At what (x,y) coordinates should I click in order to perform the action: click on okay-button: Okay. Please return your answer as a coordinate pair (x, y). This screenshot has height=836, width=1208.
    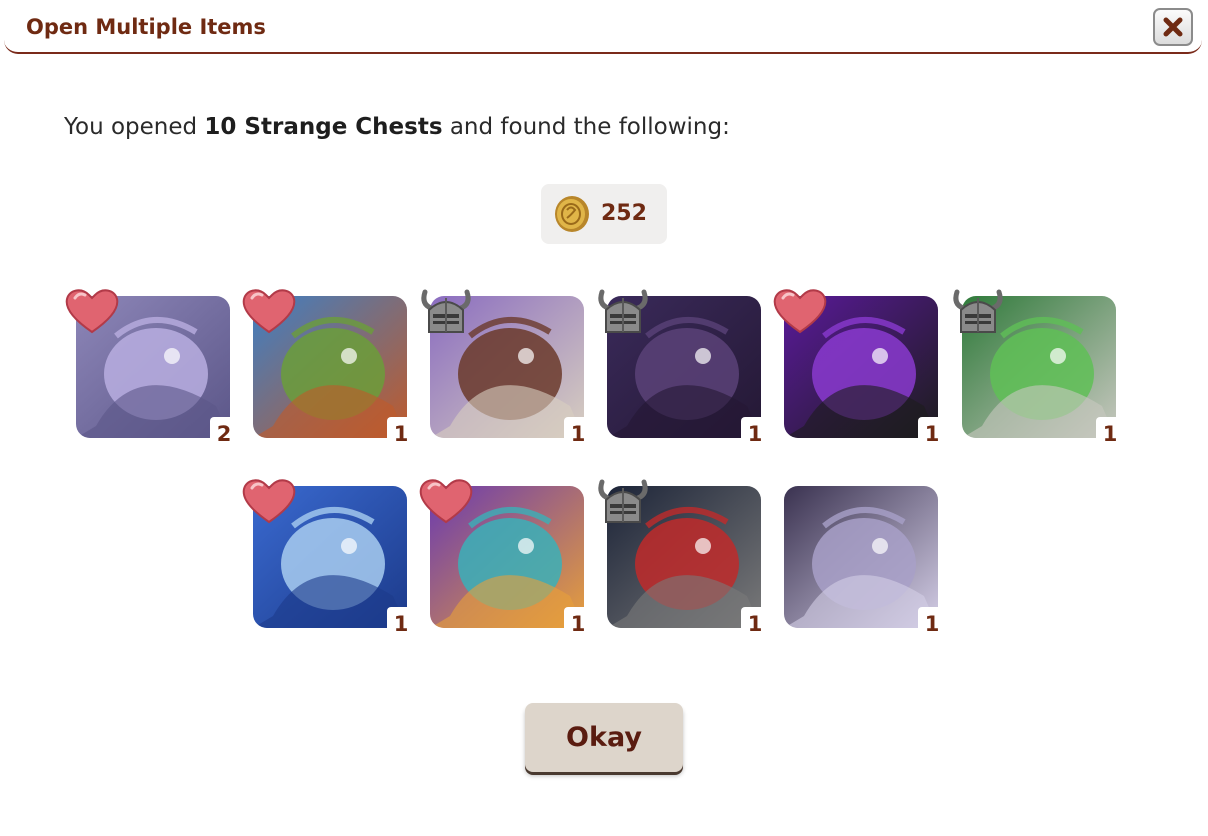
    Looking at the image, I should click on (604, 737).